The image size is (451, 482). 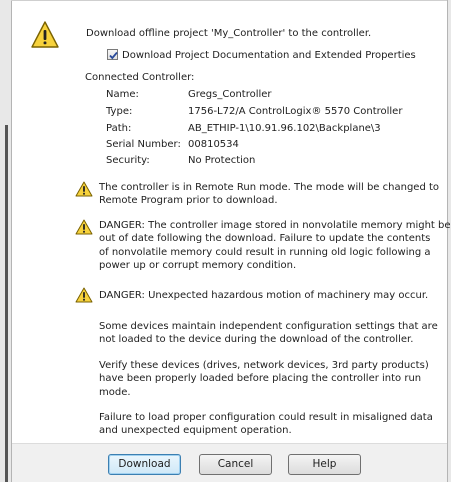 I want to click on connected-controller-label: Connected Controller:, so click(x=140, y=77).